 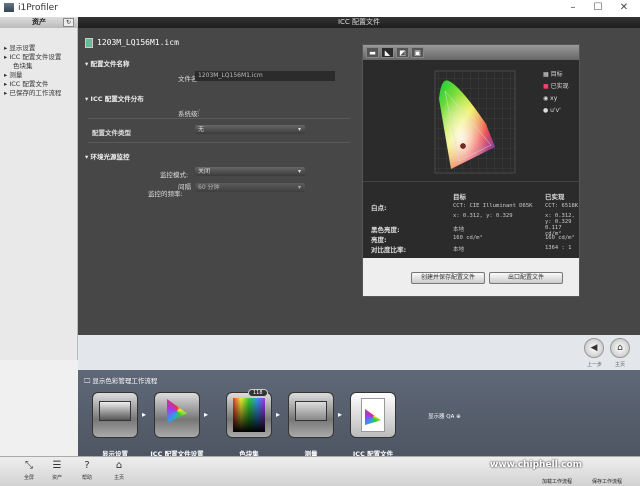 I want to click on window-title: i1Profiler, so click(x=38, y=8).